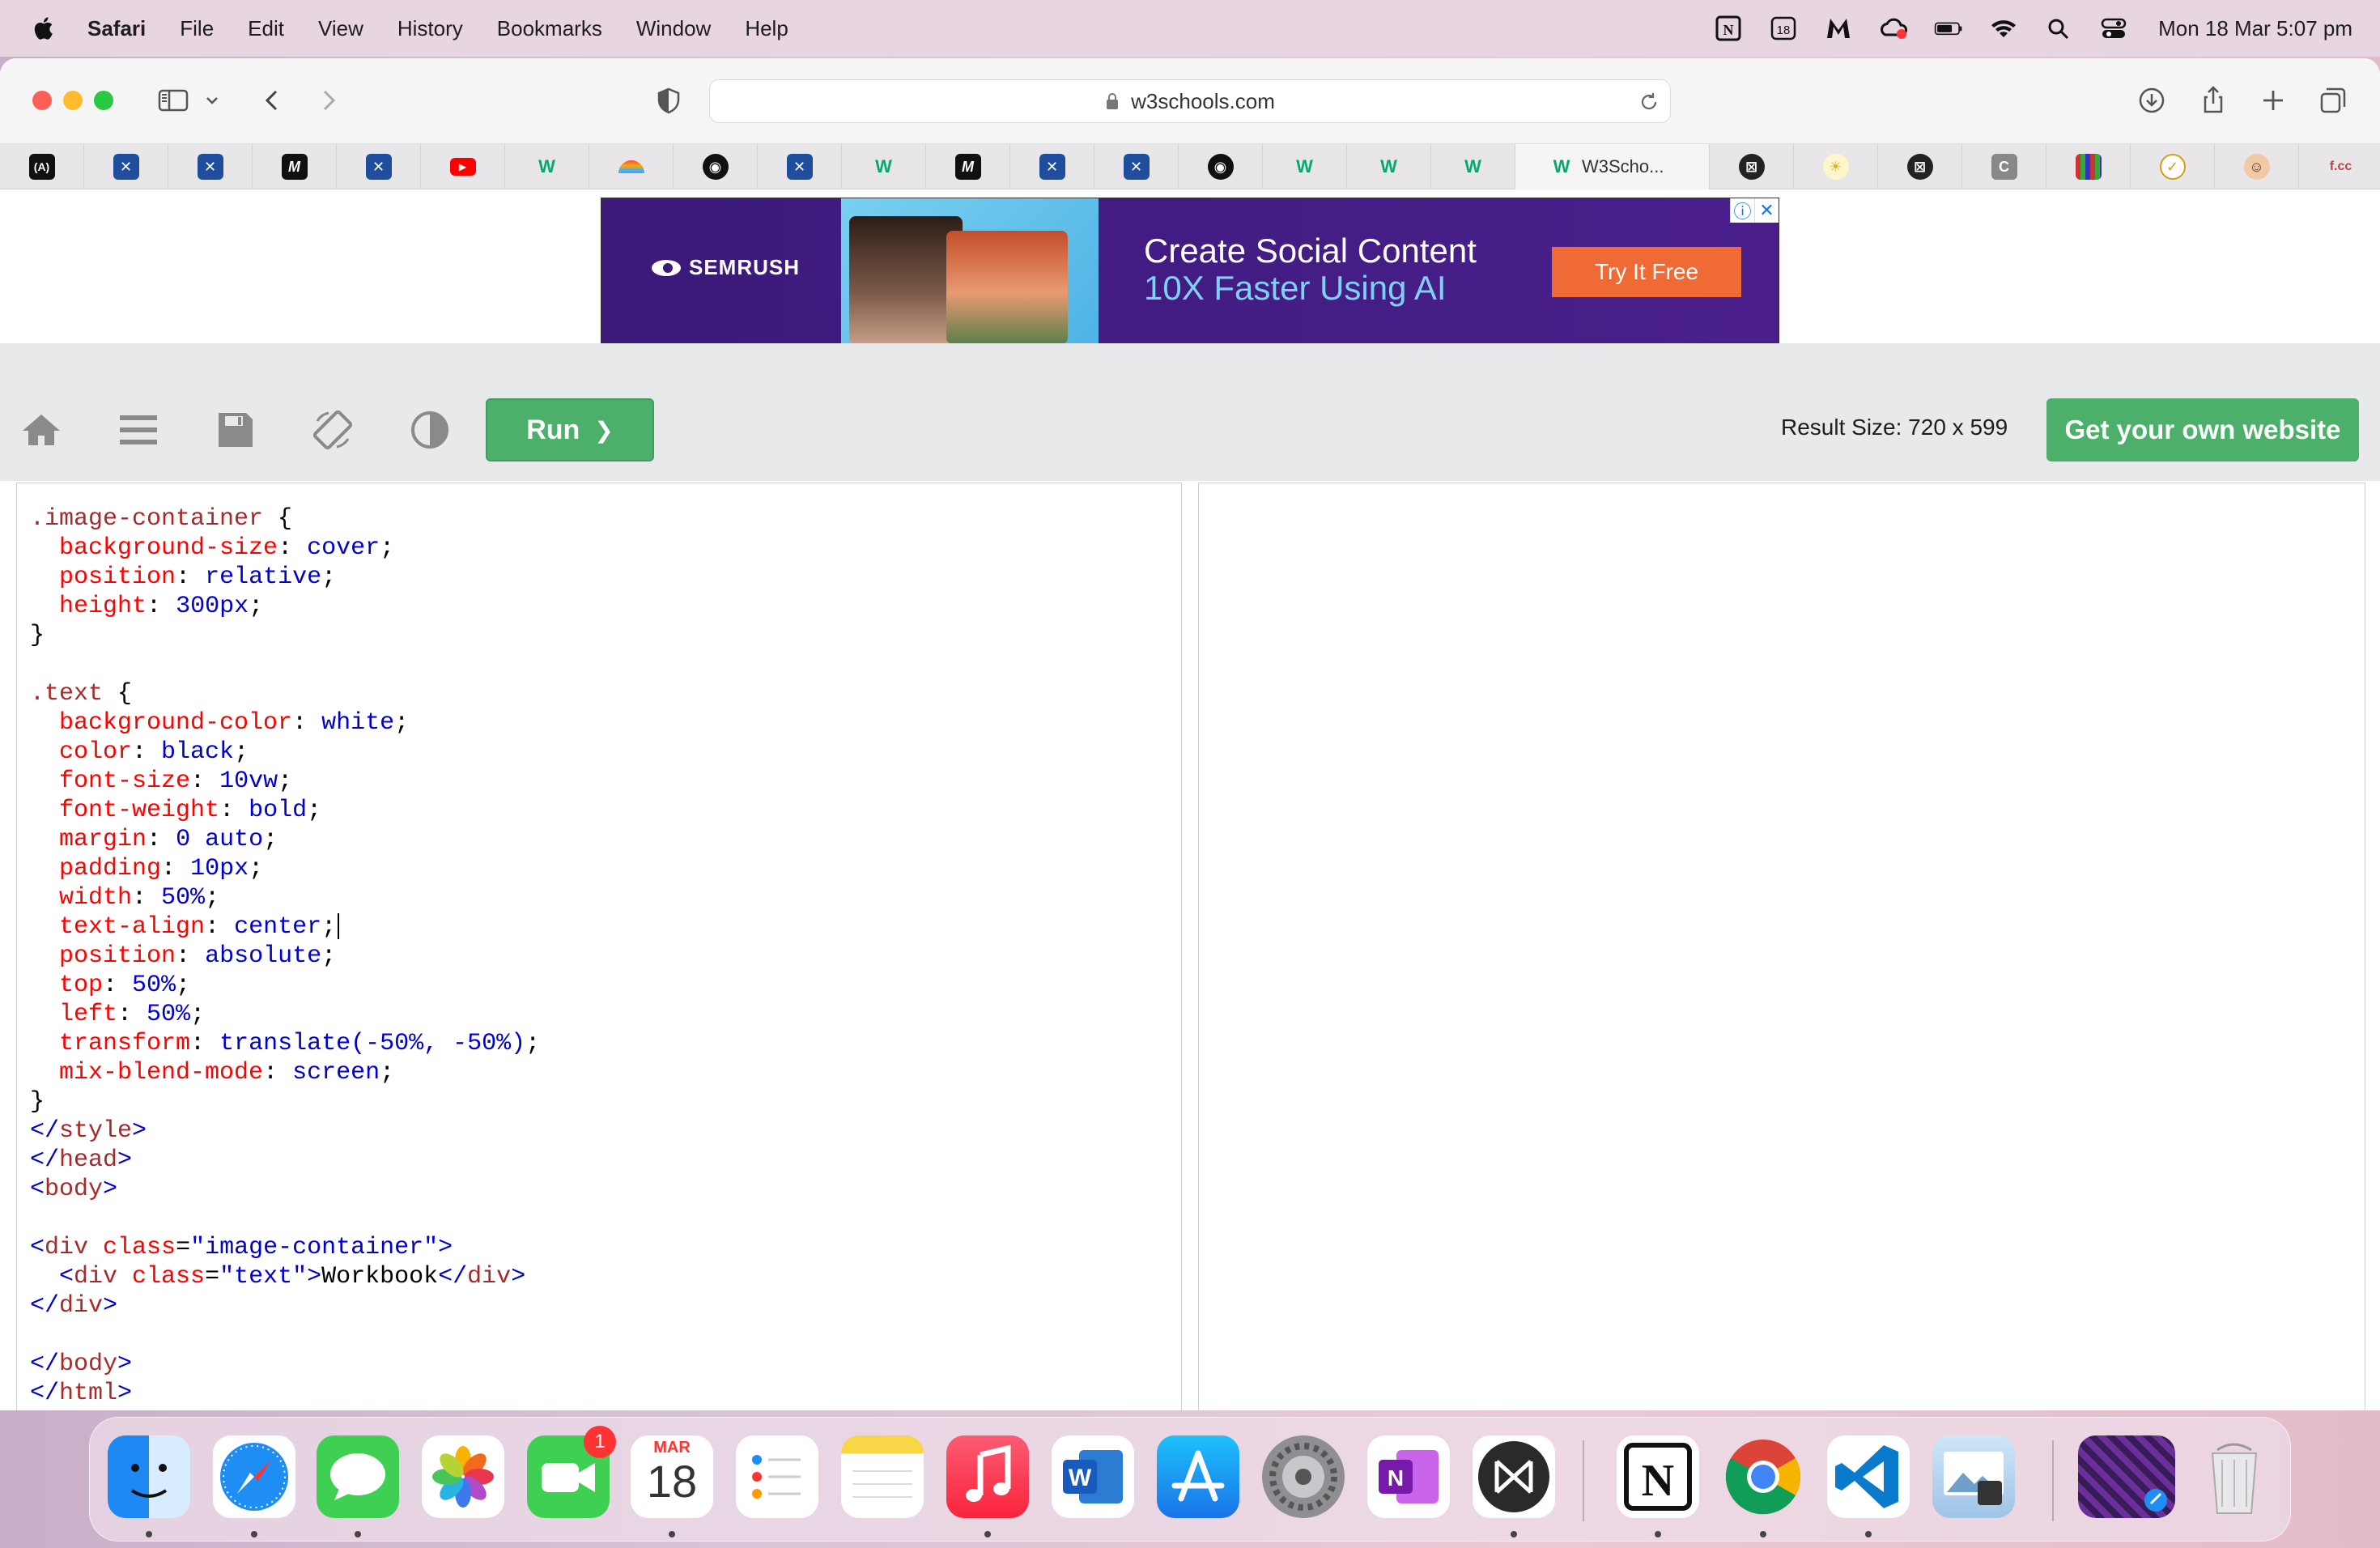  What do you see at coordinates (988, 1476) in the screenshot?
I see `music-icon` at bounding box center [988, 1476].